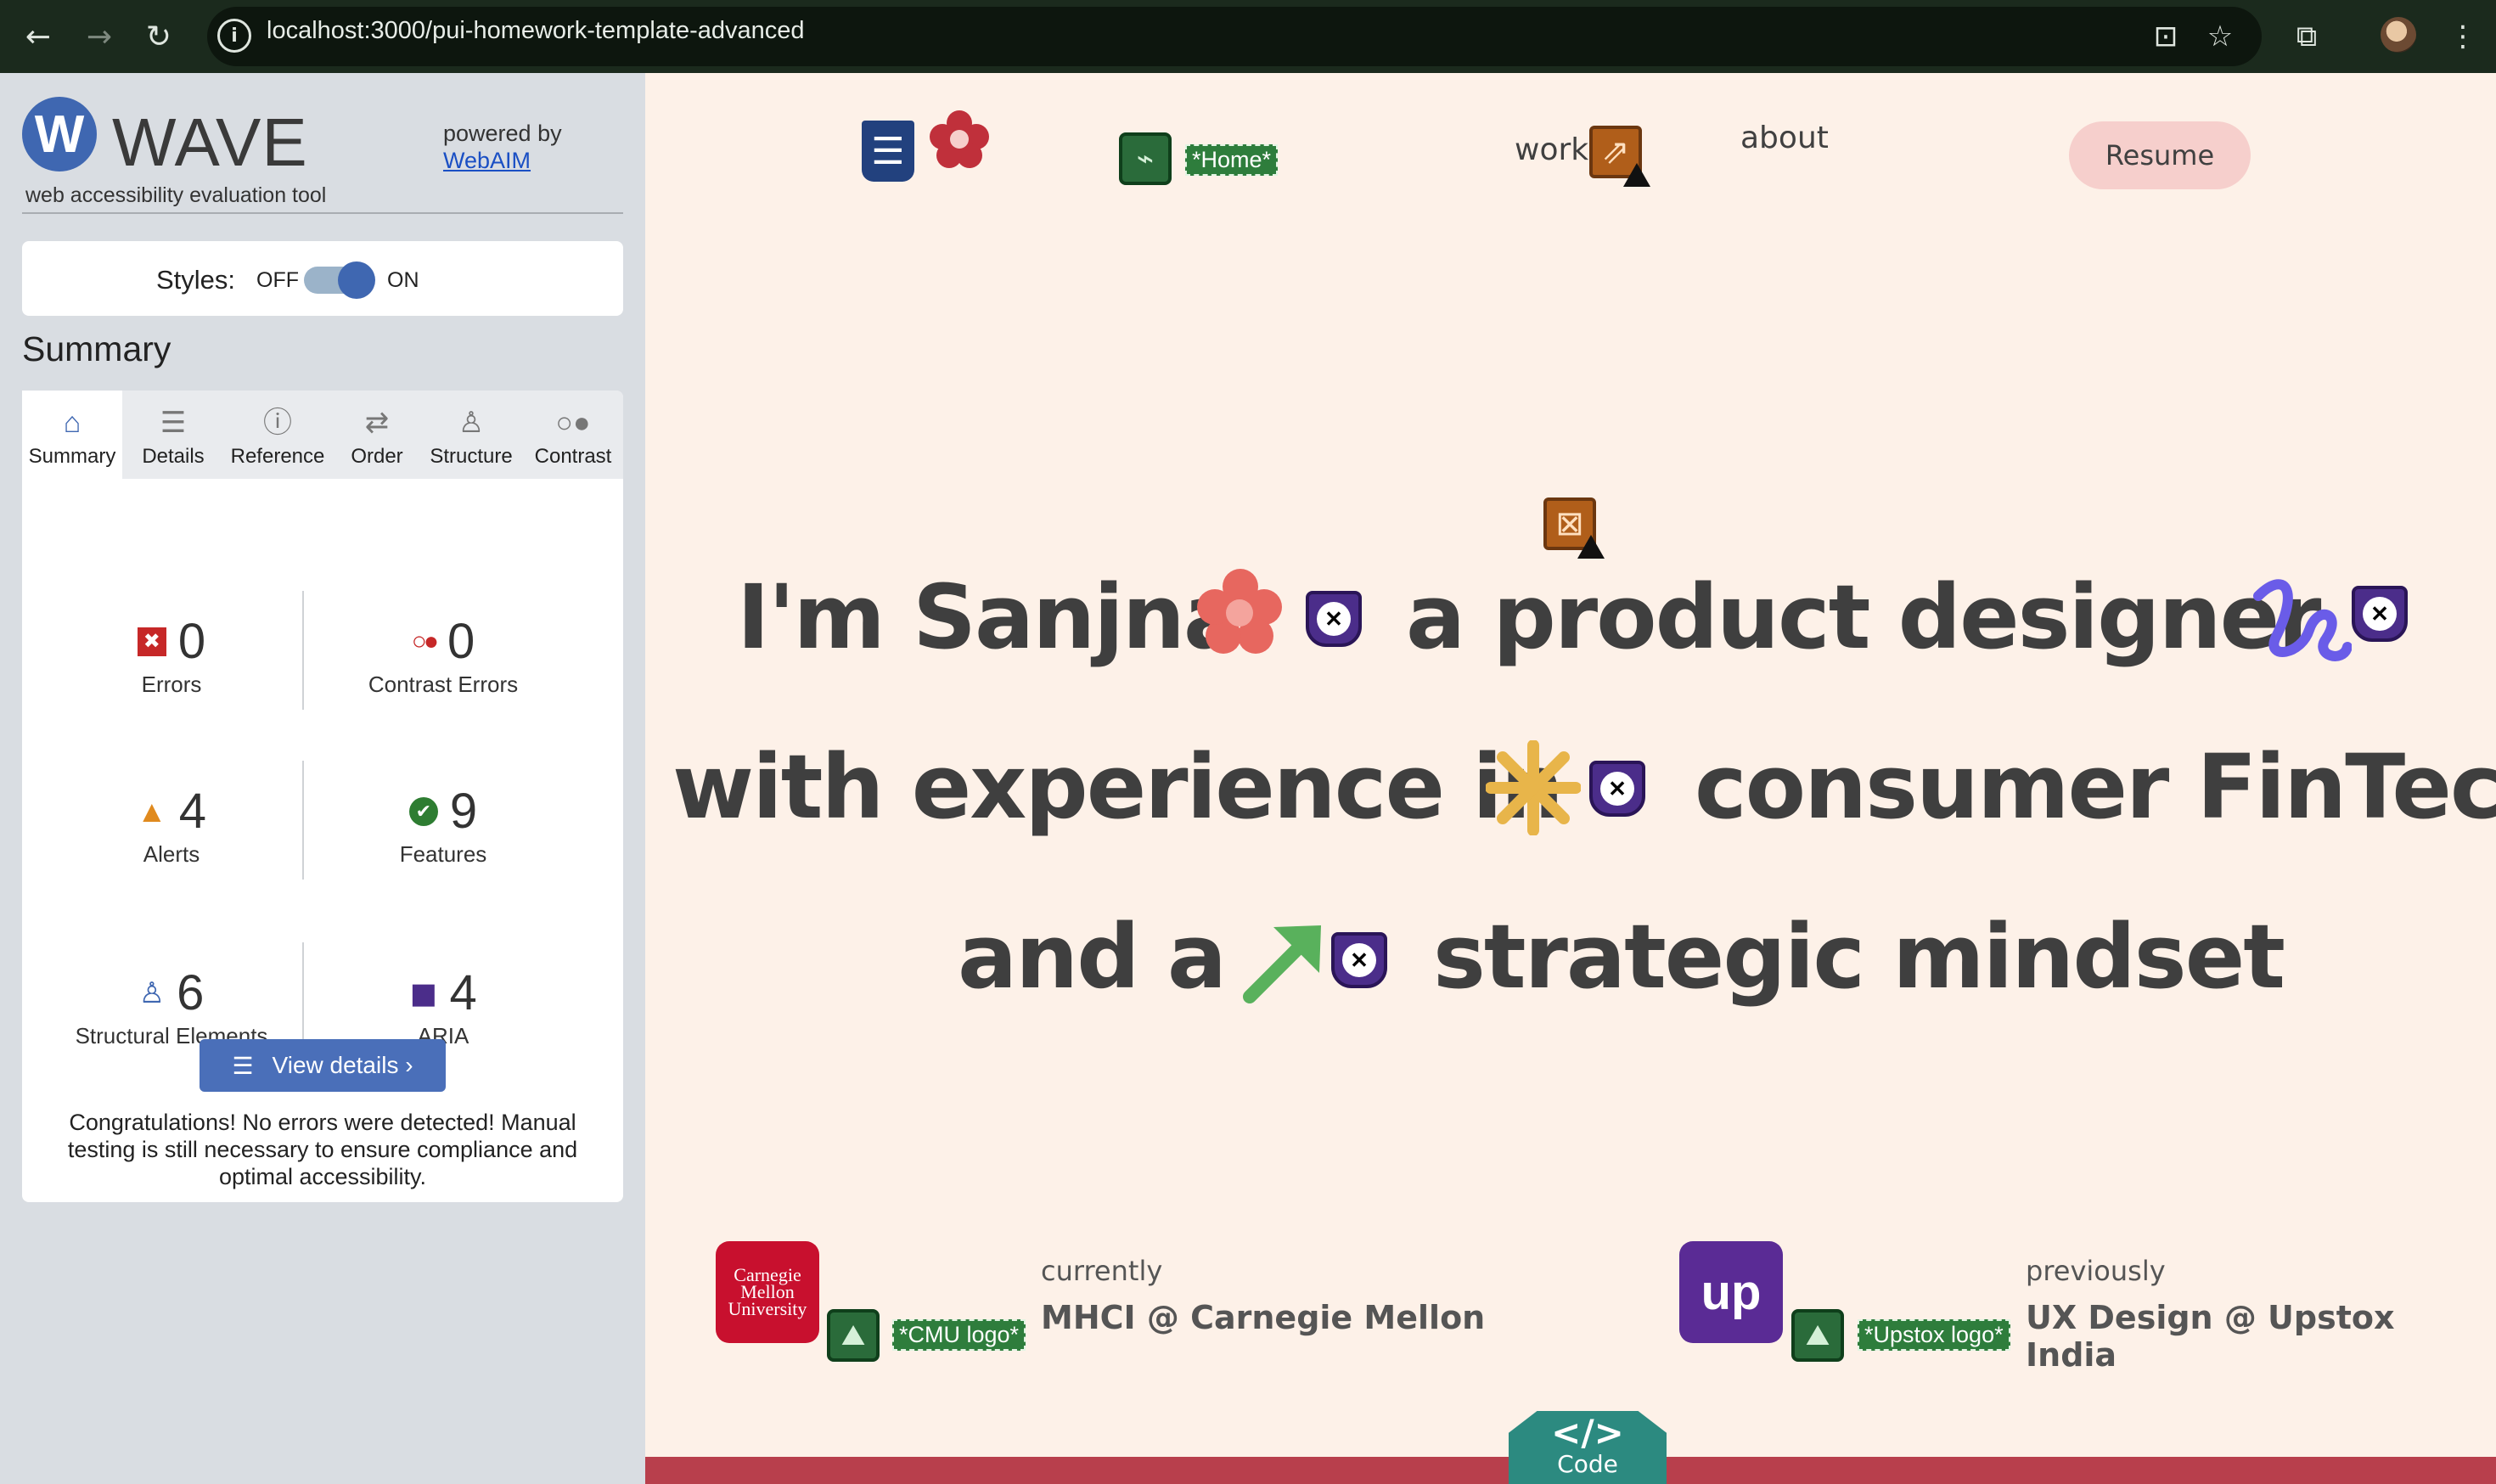  What do you see at coordinates (1551, 150) in the screenshot?
I see `nav-work: work` at bounding box center [1551, 150].